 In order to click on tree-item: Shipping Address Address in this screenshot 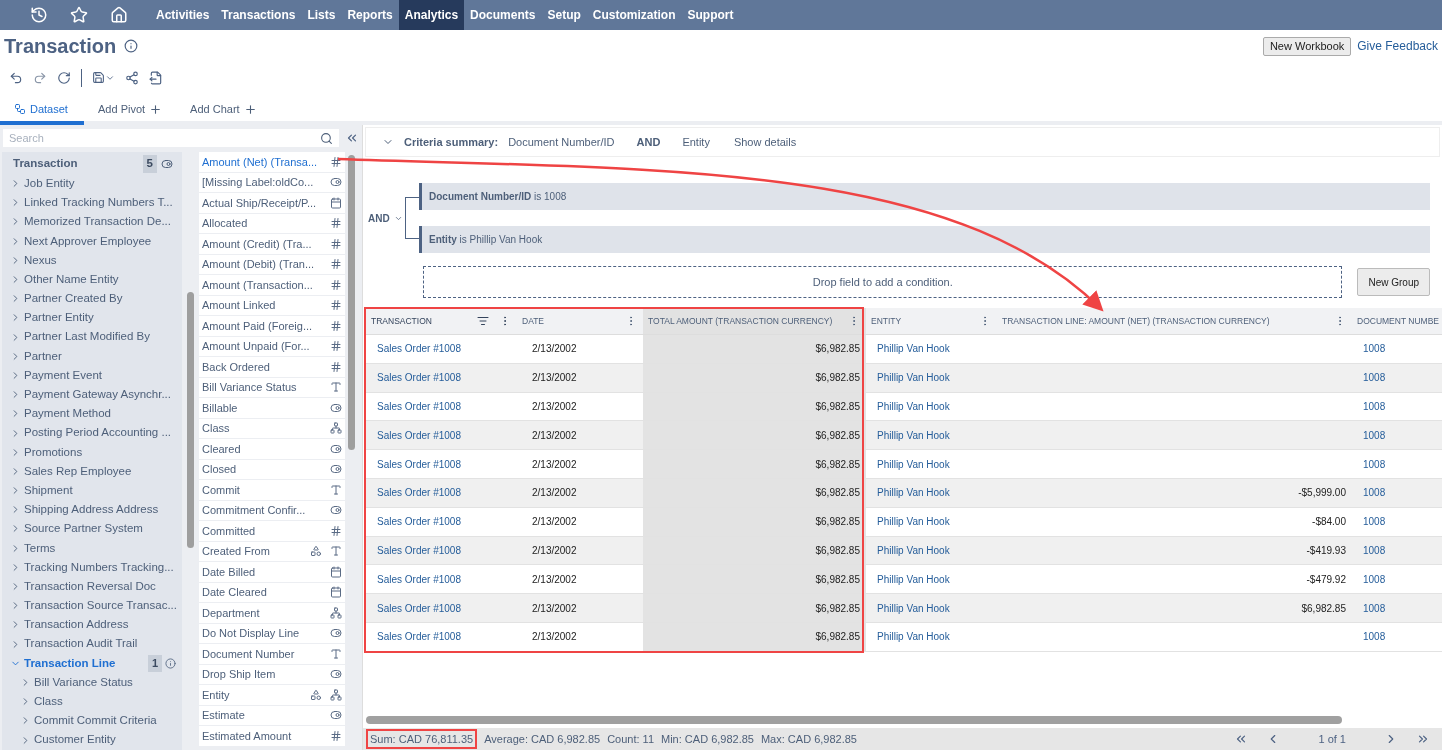, I will do `click(92, 510)`.